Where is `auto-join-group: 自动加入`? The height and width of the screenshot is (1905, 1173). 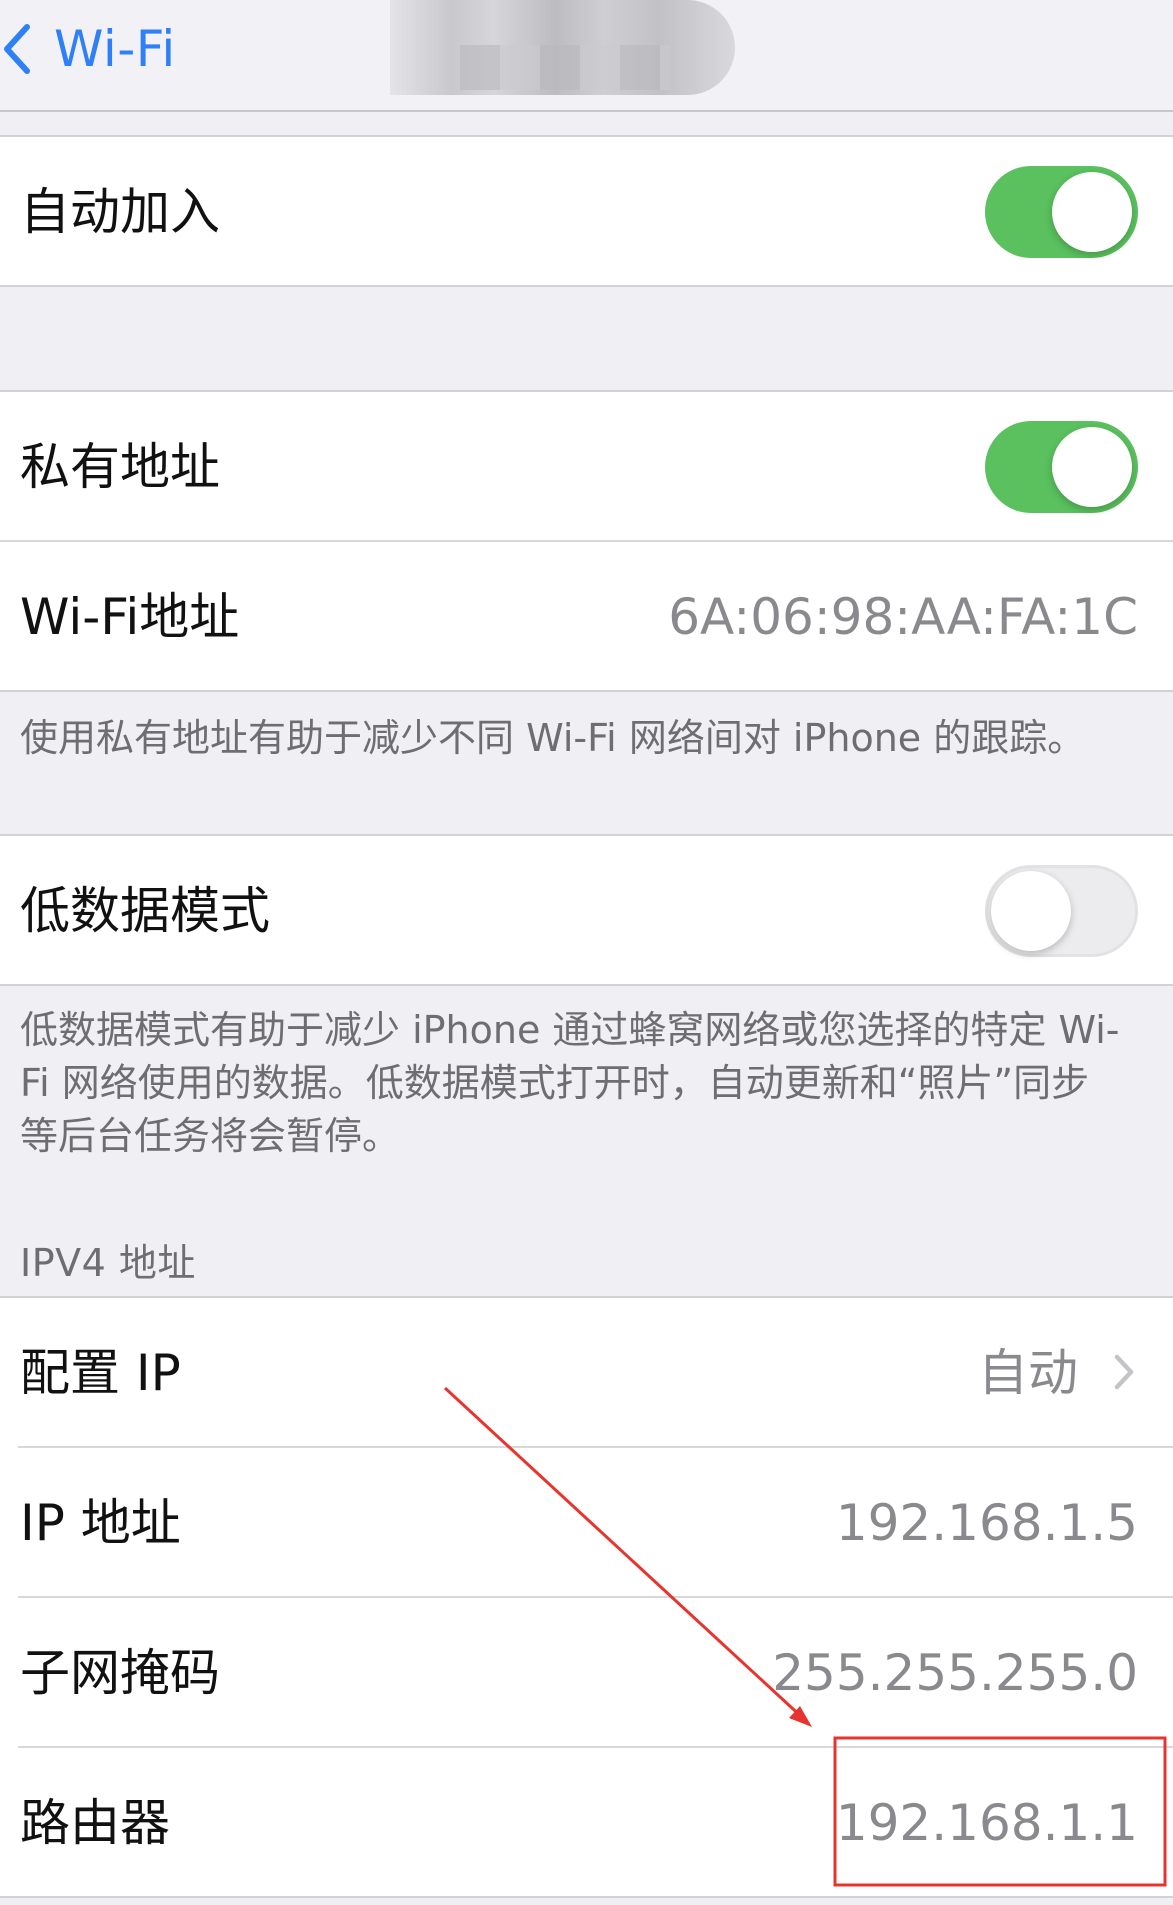 auto-join-group: 自动加入 is located at coordinates (586, 211).